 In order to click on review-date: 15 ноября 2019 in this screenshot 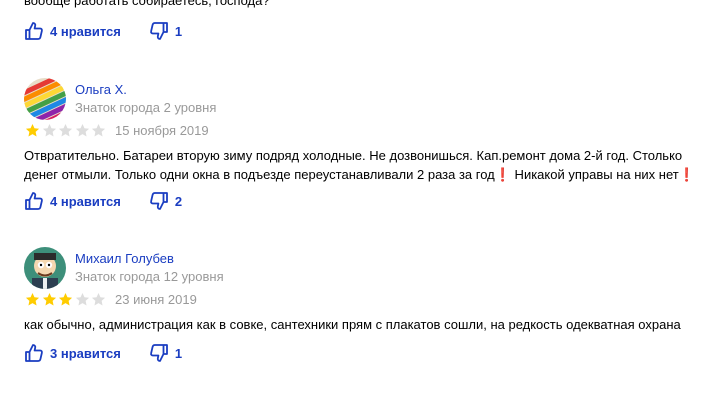, I will do `click(162, 130)`.